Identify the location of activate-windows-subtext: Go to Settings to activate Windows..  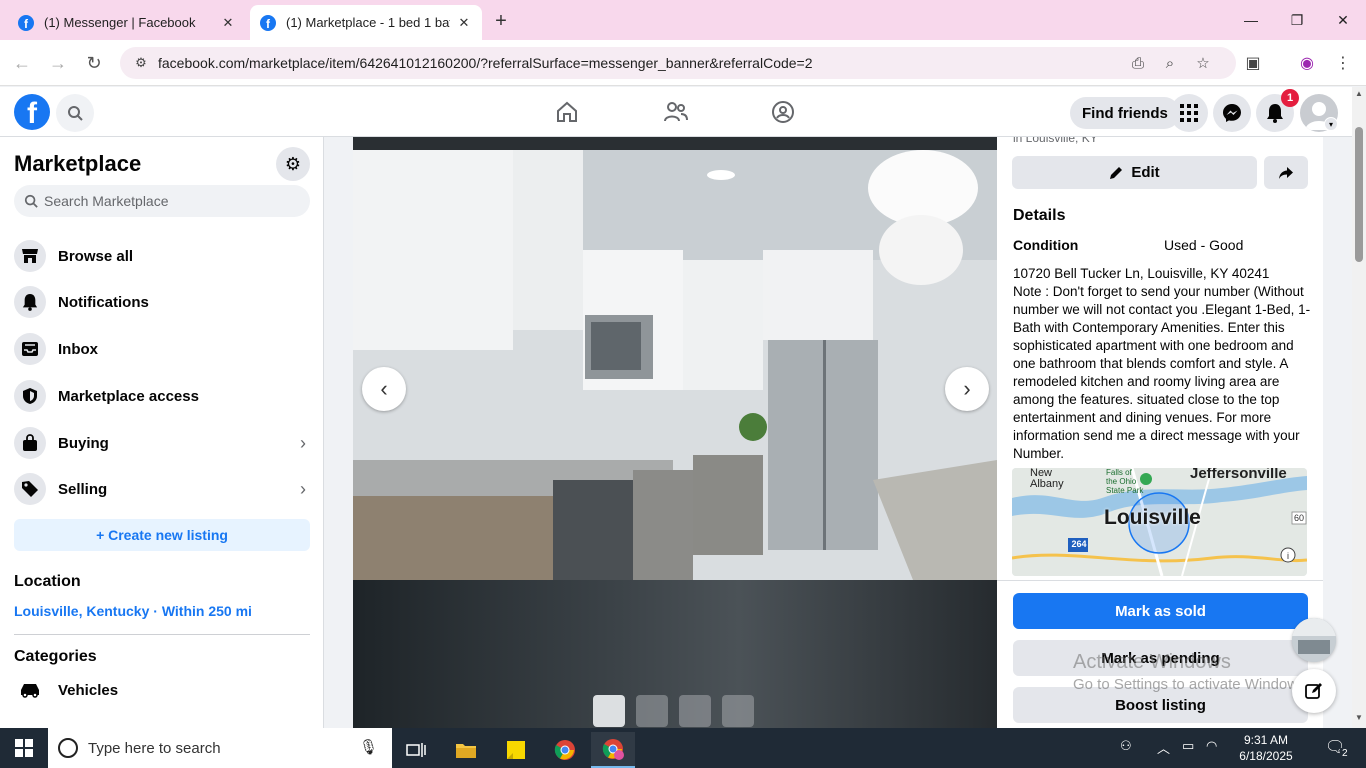
(1191, 684).